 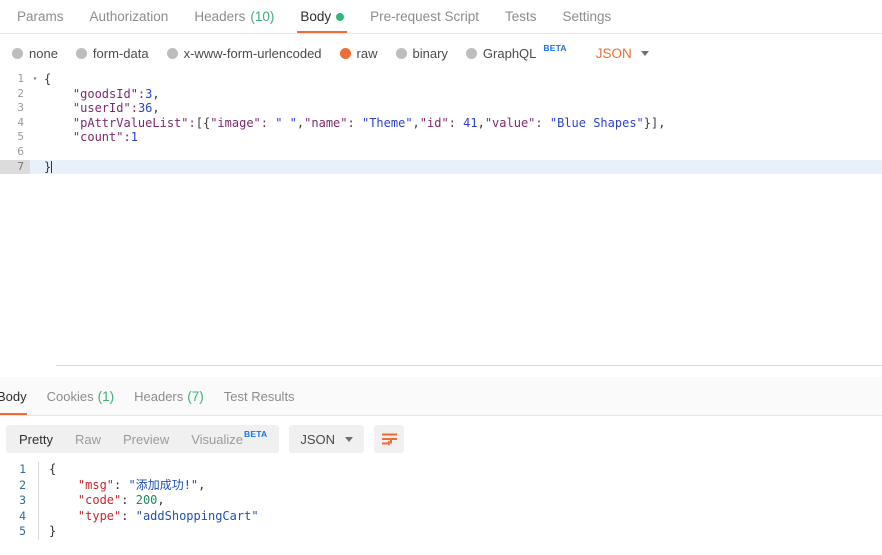 What do you see at coordinates (509, 53) in the screenshot?
I see `body-type-label: GraphQL` at bounding box center [509, 53].